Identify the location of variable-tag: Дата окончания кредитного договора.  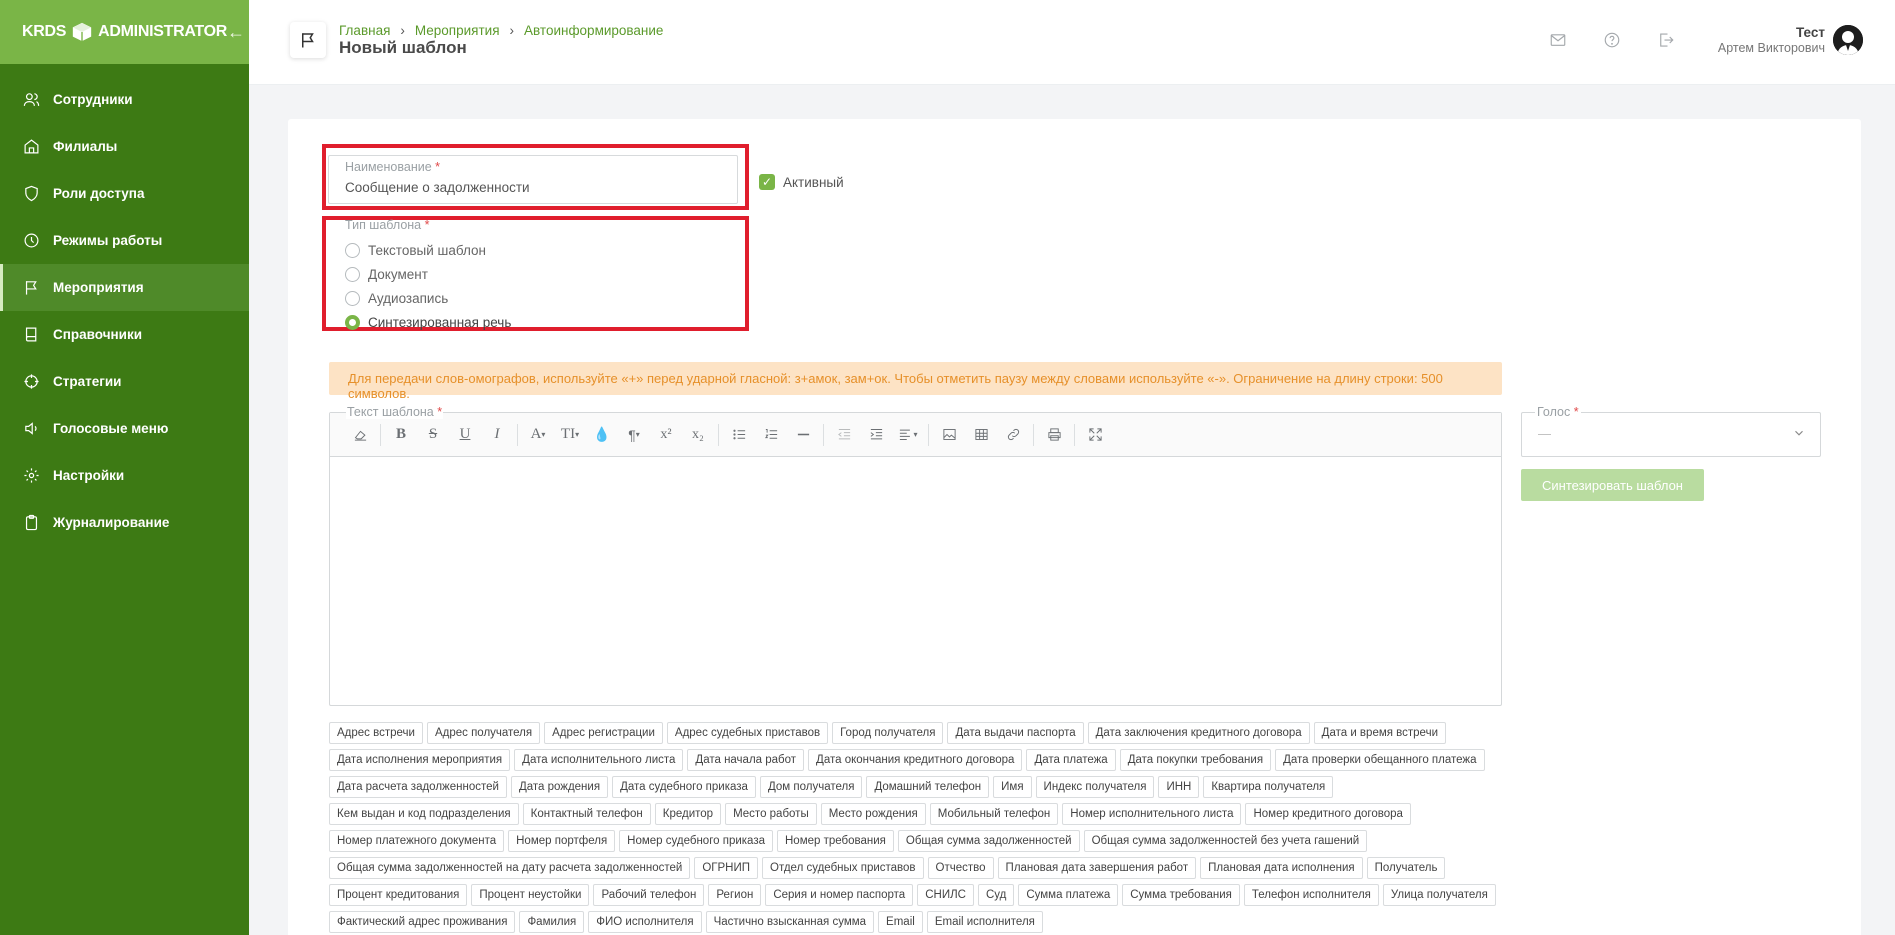
(915, 760).